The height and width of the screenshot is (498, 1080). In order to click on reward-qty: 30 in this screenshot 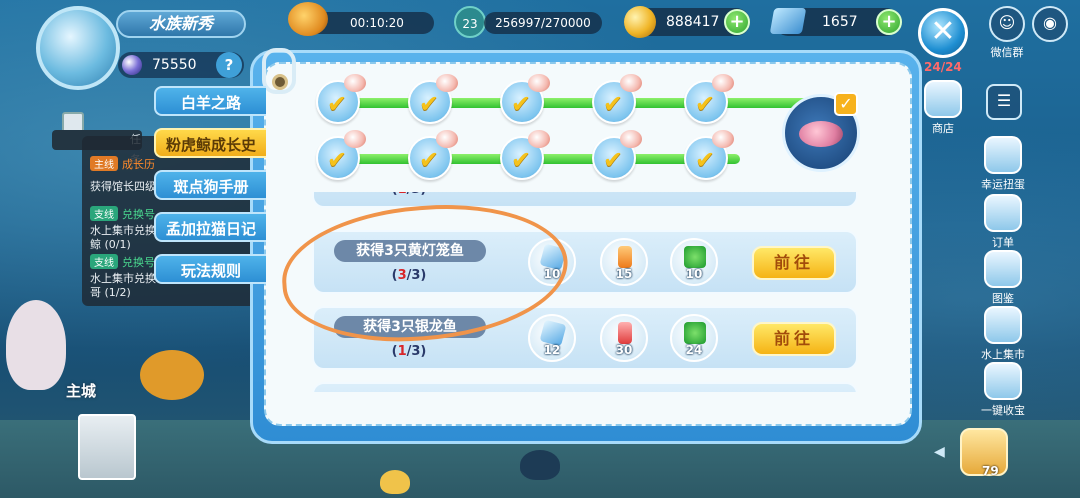, I will do `click(624, 350)`.